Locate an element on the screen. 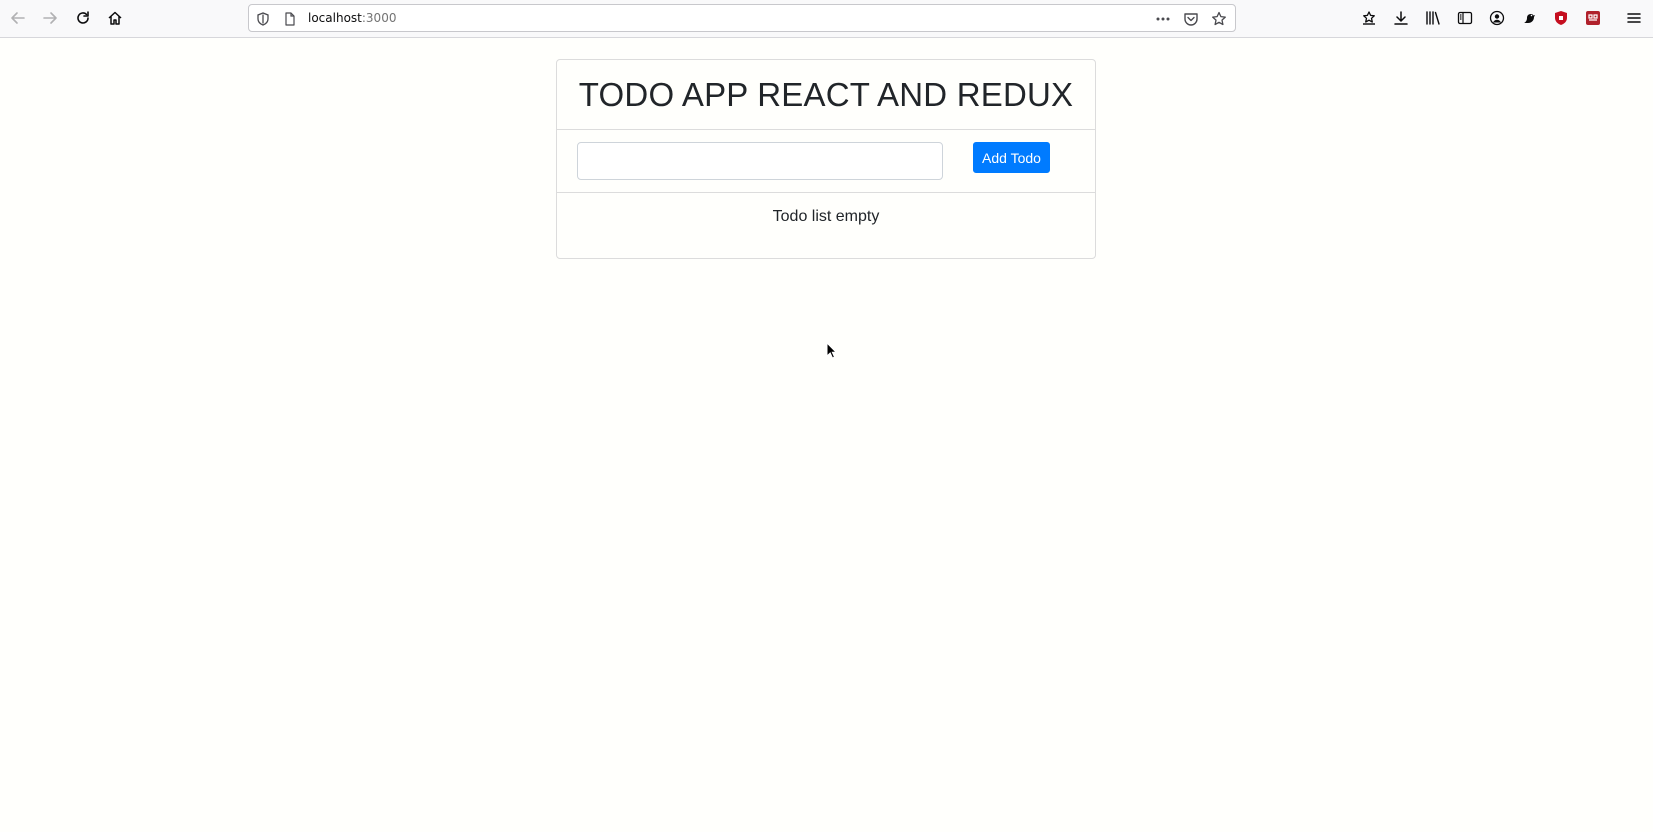 This screenshot has width=1653, height=832. forward-button is located at coordinates (50, 18).